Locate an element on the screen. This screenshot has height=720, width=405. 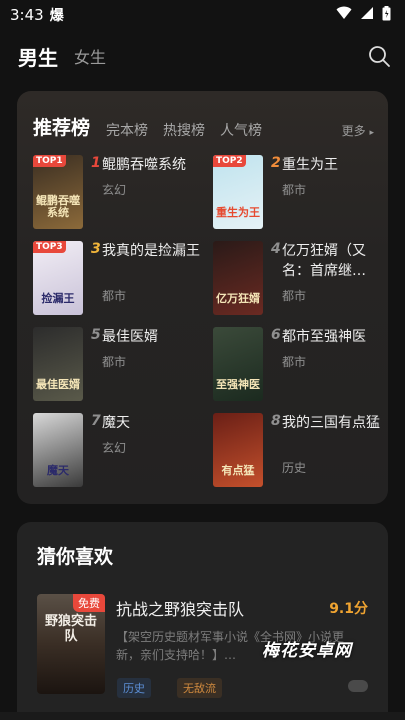
tab-completed: 完本榜 is located at coordinates (127, 131).